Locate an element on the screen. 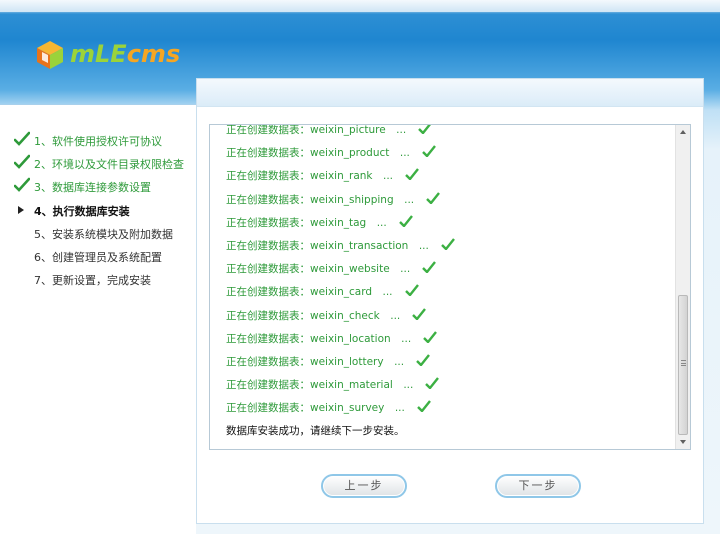 The image size is (720, 534). step-1: 1、软件使用授权许可协议 is located at coordinates (99, 140).